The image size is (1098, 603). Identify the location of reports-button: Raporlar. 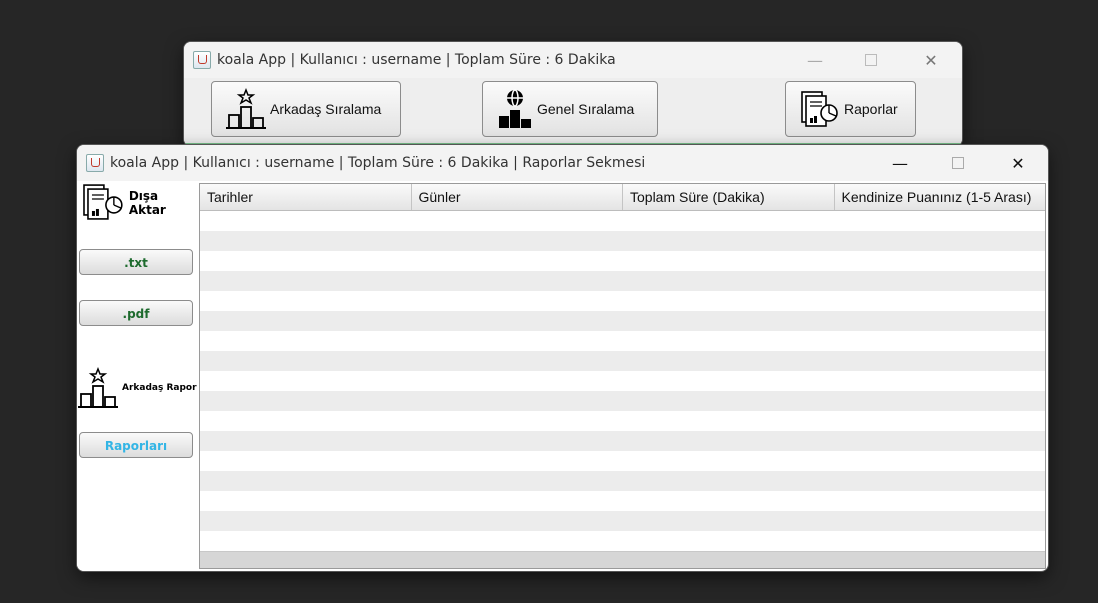
(850, 109).